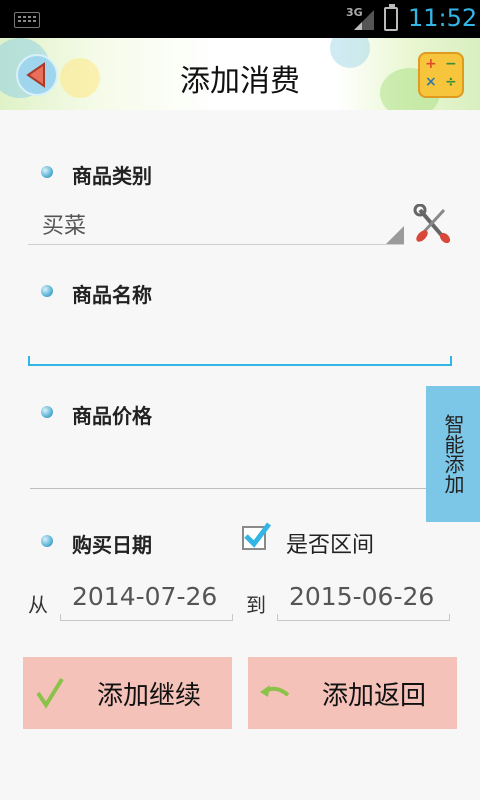 This screenshot has height=800, width=480. What do you see at coordinates (275, 691) in the screenshot?
I see `return-arrow-icon` at bounding box center [275, 691].